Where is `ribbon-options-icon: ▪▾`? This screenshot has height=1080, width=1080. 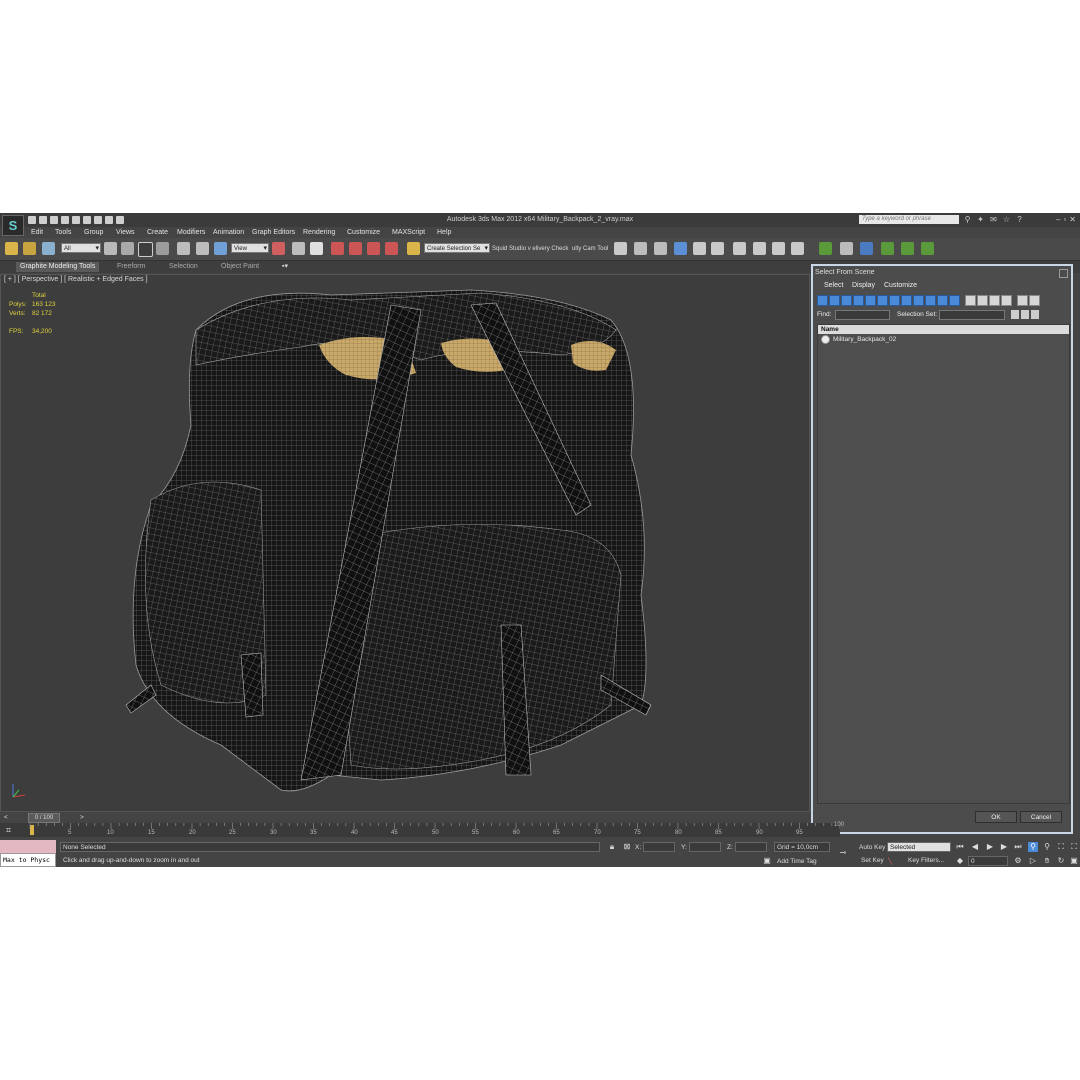
ribbon-options-icon: ▪▾ is located at coordinates (285, 267).